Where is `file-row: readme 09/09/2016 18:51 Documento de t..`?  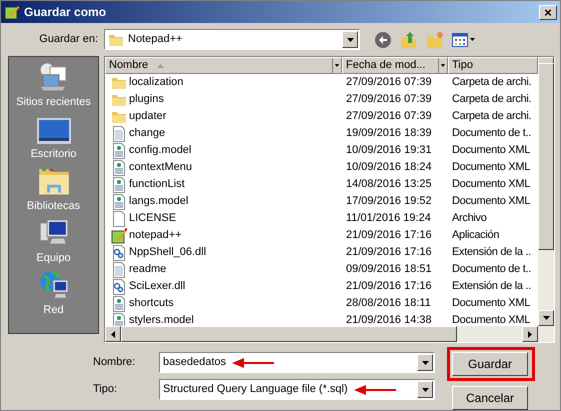
file-row: readme 09/09/2016 18:51 Documento de t.. is located at coordinates (321, 269).